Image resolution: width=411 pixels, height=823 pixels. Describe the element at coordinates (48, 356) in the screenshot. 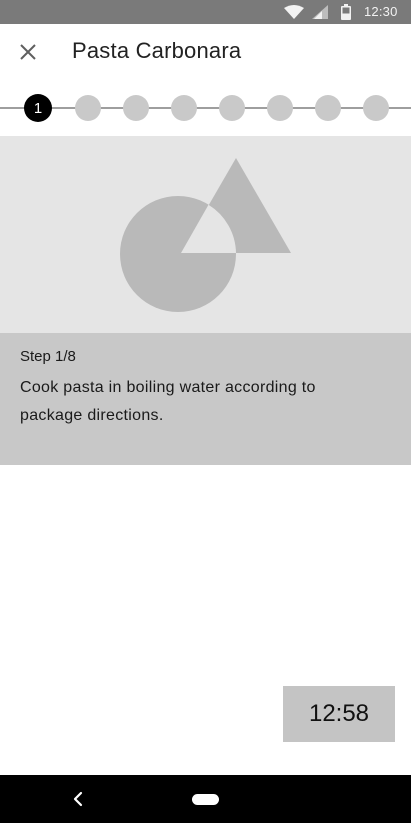

I see `step-counter: Step 1/8` at that location.